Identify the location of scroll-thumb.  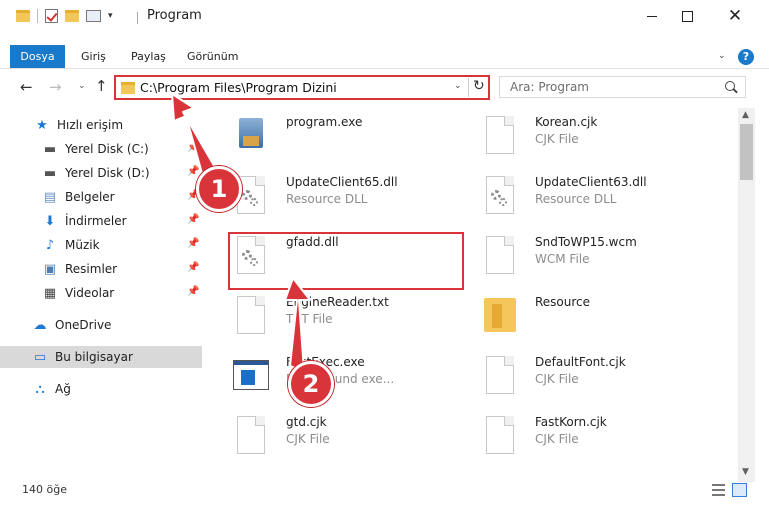
(746, 152).